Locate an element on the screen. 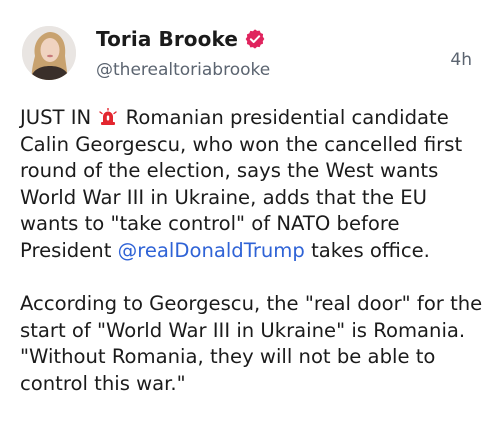 This screenshot has width=500, height=426. avatar-image is located at coordinates (49, 53).